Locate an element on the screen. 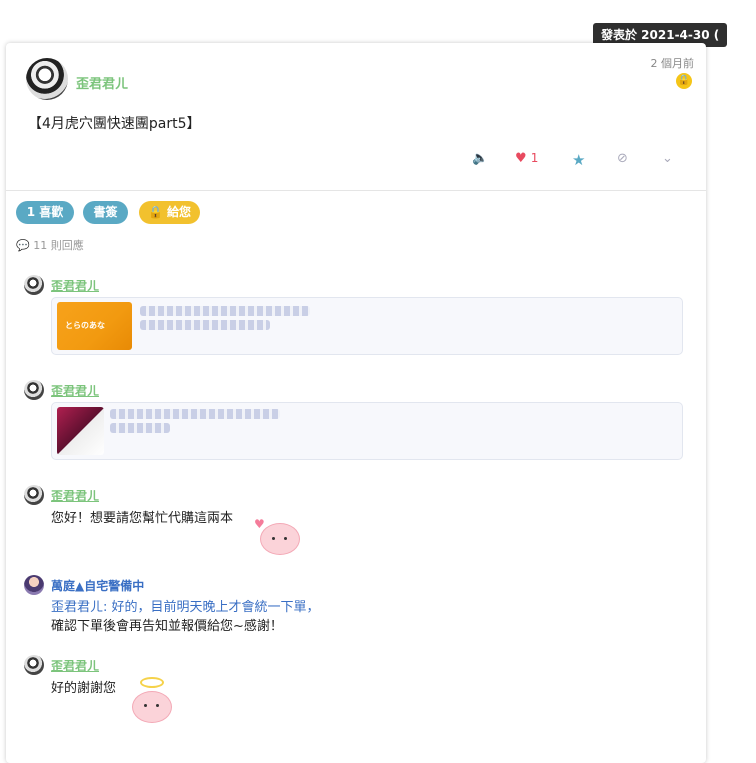  pink-sticker is located at coordinates (151, 701).